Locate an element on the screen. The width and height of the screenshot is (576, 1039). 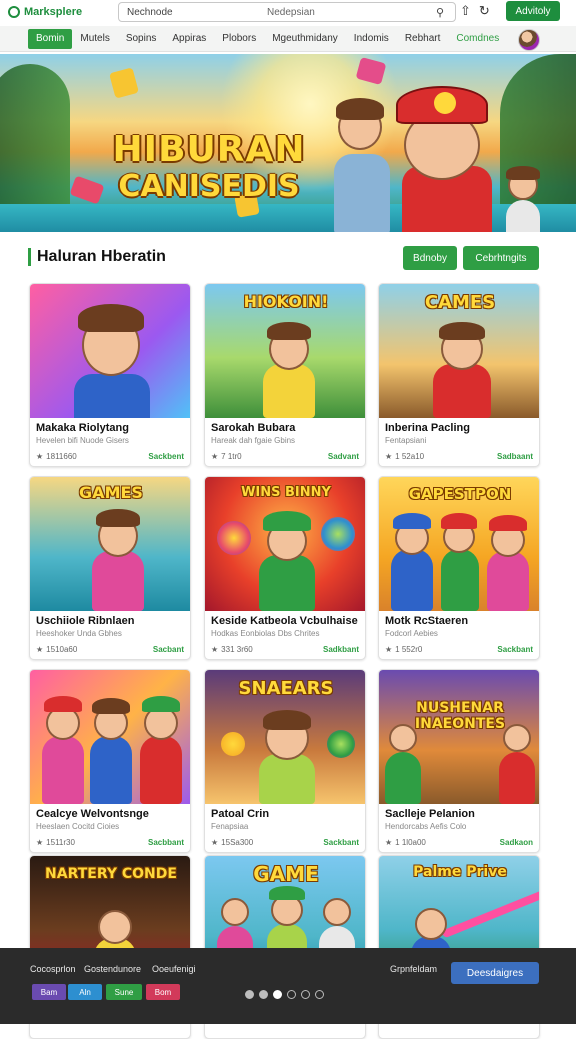
nav-item: Indomis is located at coordinates (371, 39).